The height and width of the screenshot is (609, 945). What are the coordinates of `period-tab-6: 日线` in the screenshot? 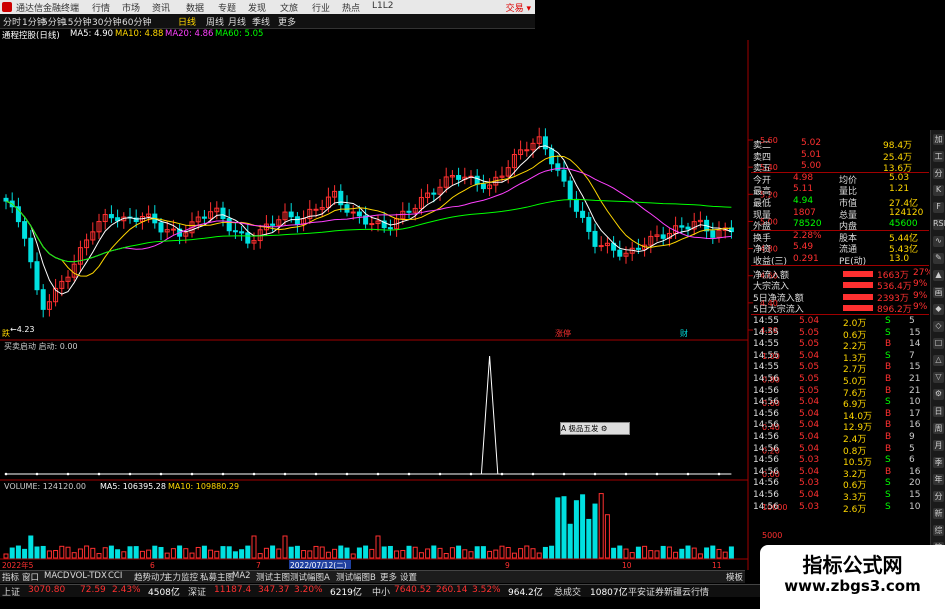 It's located at (187, 21).